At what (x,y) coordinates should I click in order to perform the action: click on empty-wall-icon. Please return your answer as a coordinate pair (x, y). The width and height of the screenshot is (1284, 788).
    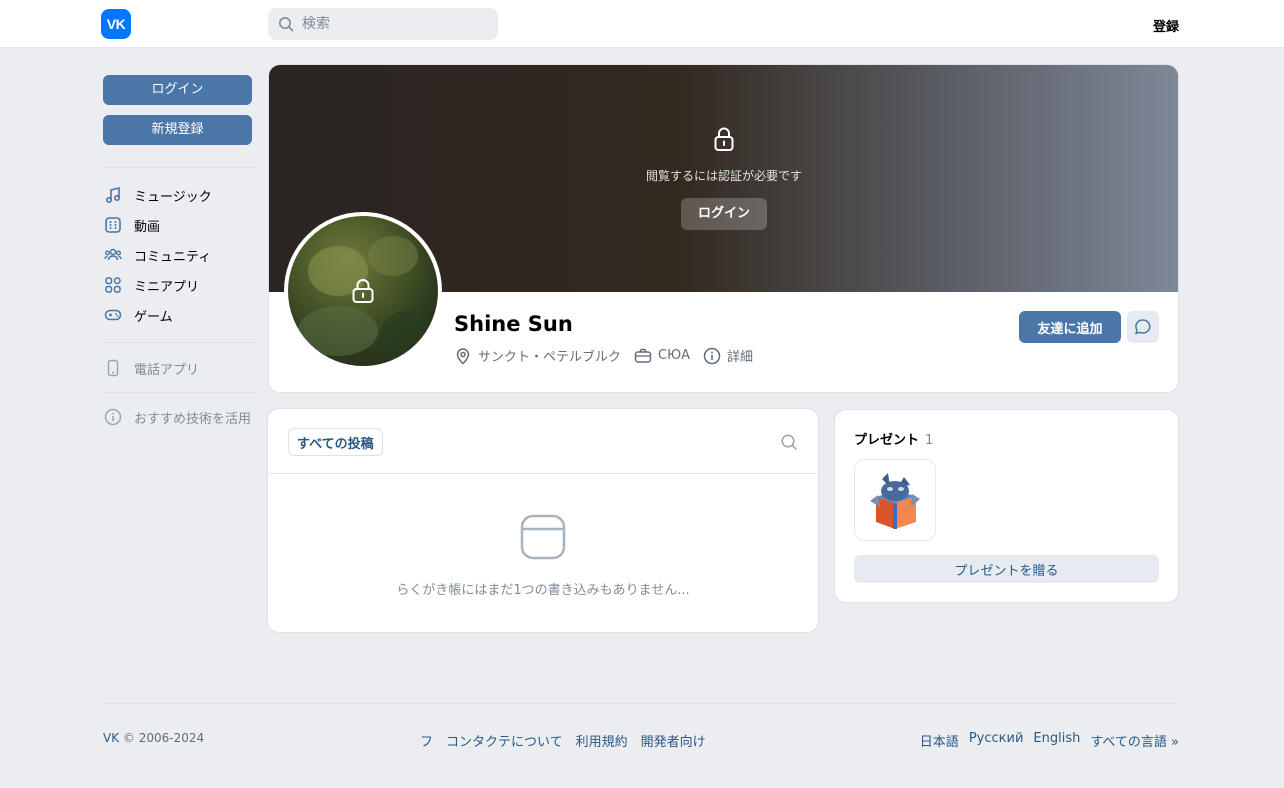
    Looking at the image, I should click on (543, 539).